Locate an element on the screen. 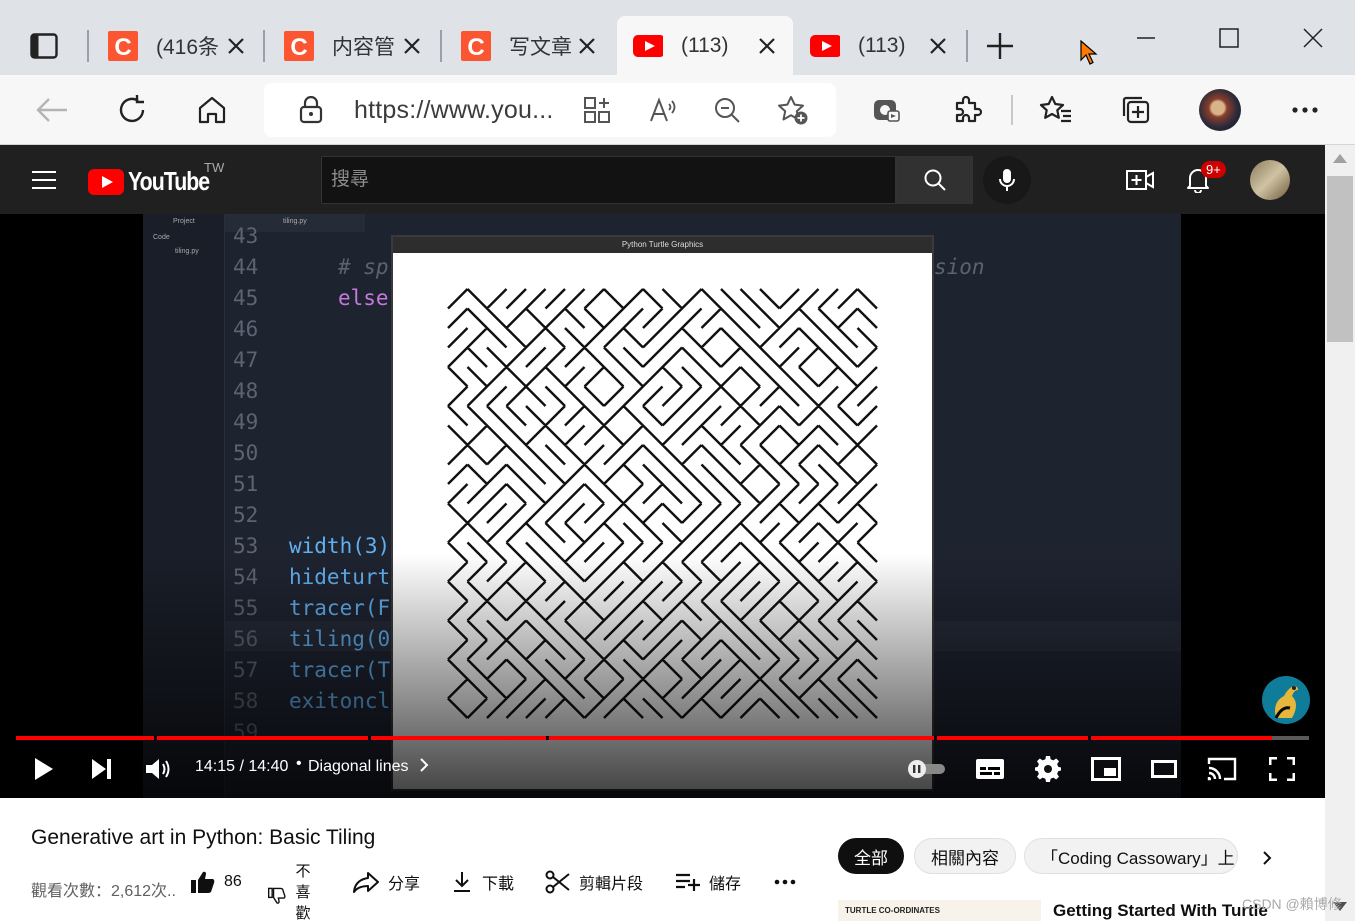  new-tab-button is located at coordinates (1000, 46).